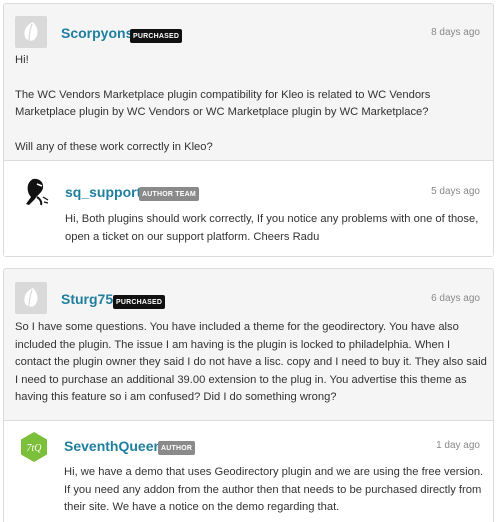  I want to click on user-avatar, so click(35, 191).